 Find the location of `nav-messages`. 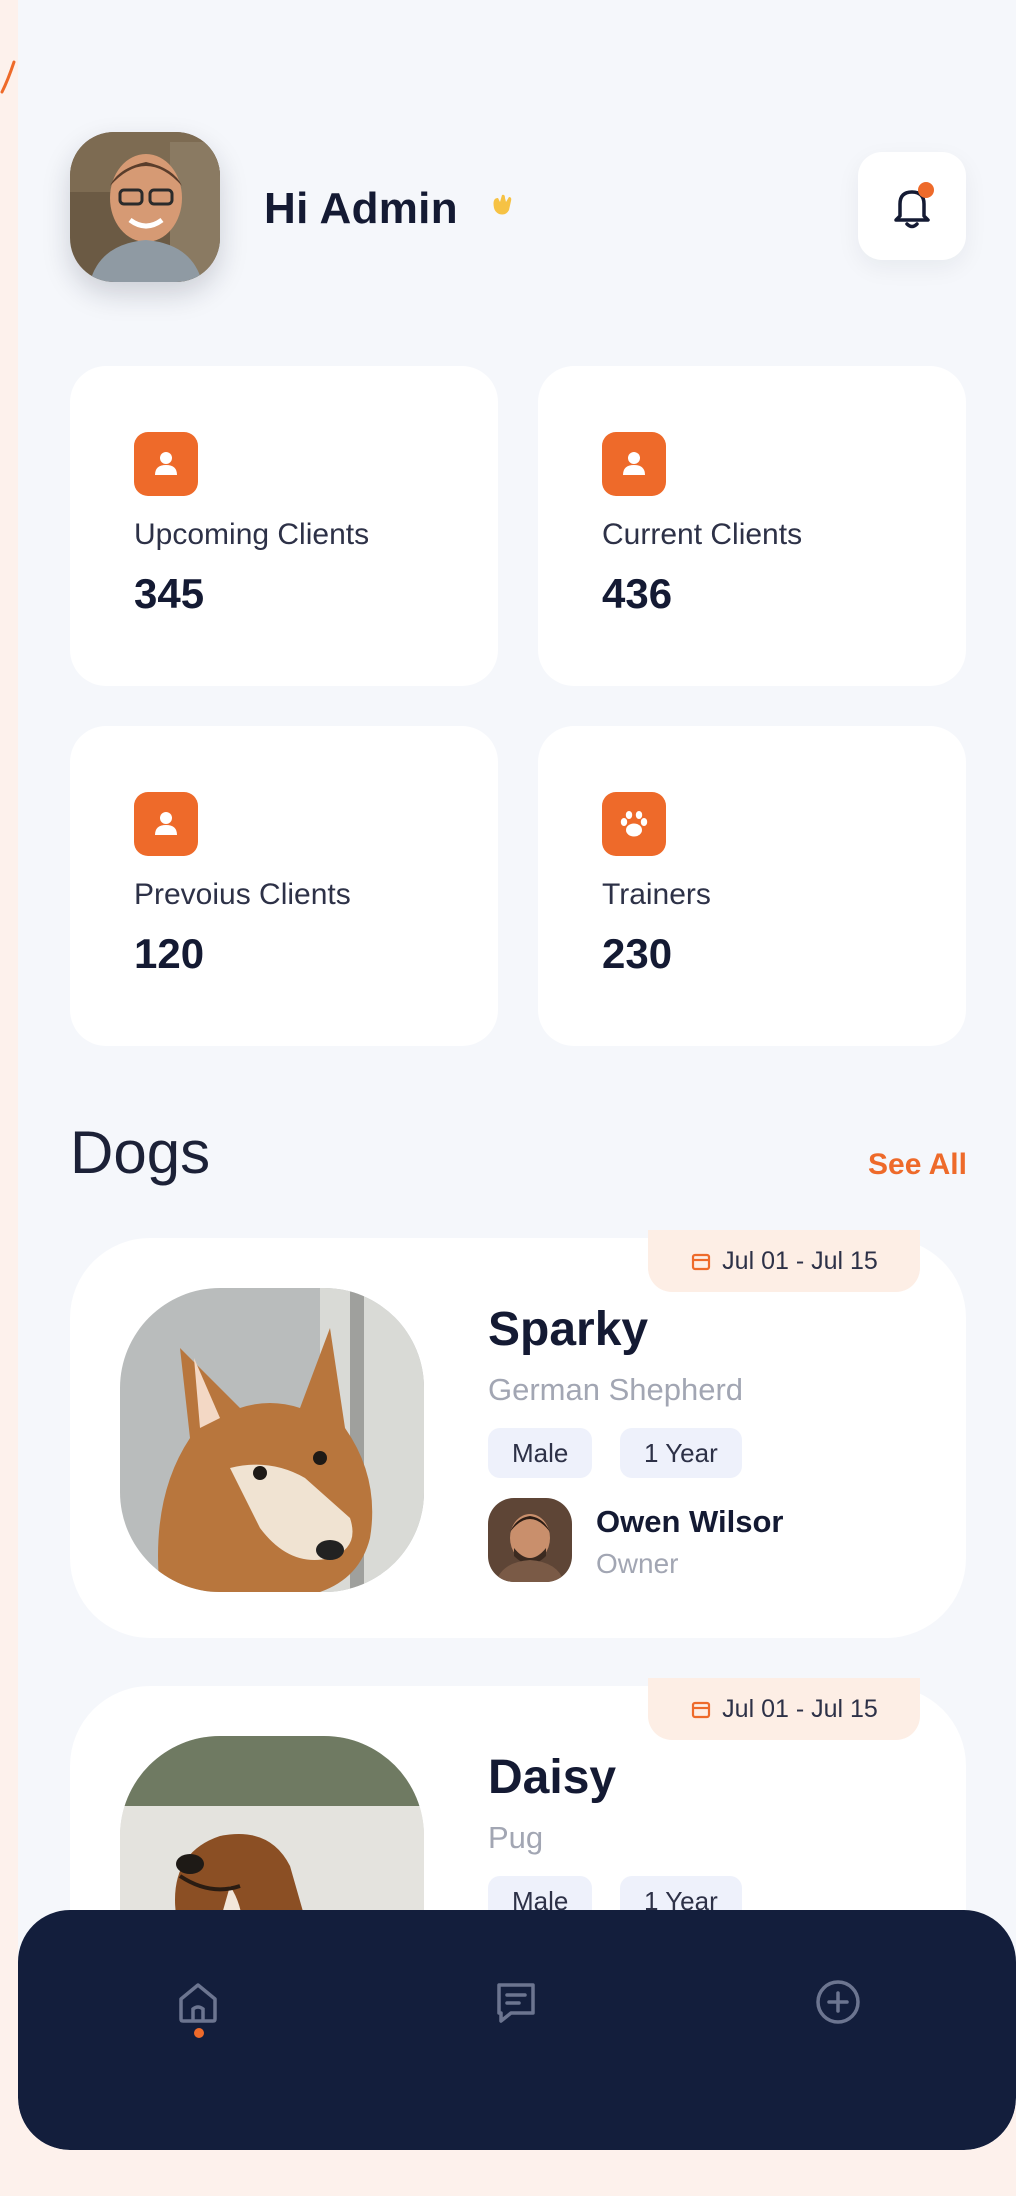

nav-messages is located at coordinates (516, 2002).